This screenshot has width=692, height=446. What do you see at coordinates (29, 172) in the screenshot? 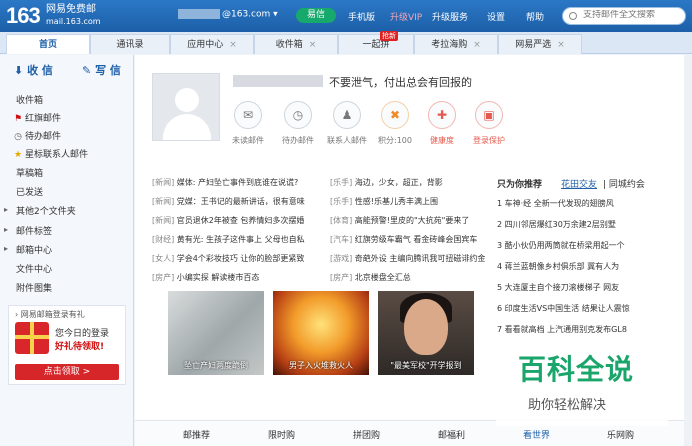
I see `sidebar-item-drafts: 草稿箱` at bounding box center [29, 172].